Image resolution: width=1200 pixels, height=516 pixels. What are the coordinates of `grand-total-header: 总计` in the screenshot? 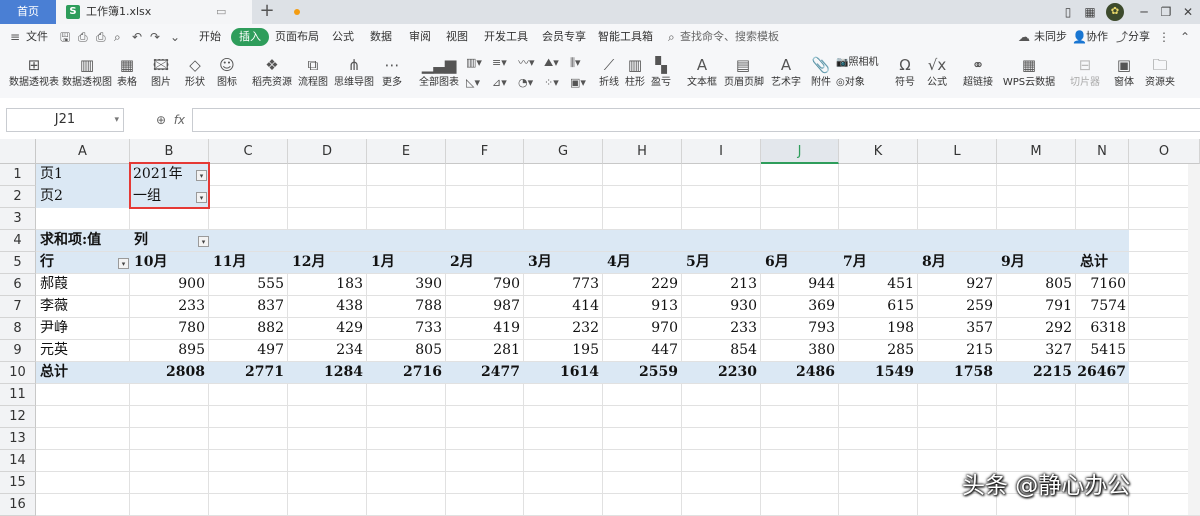 It's located at (1104, 262).